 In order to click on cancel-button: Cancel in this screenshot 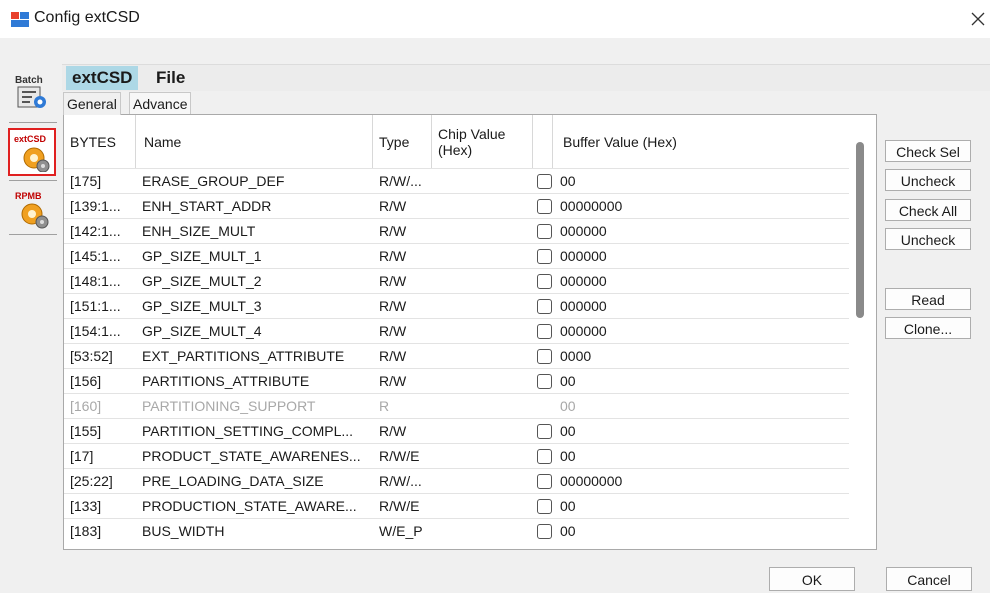, I will do `click(929, 579)`.